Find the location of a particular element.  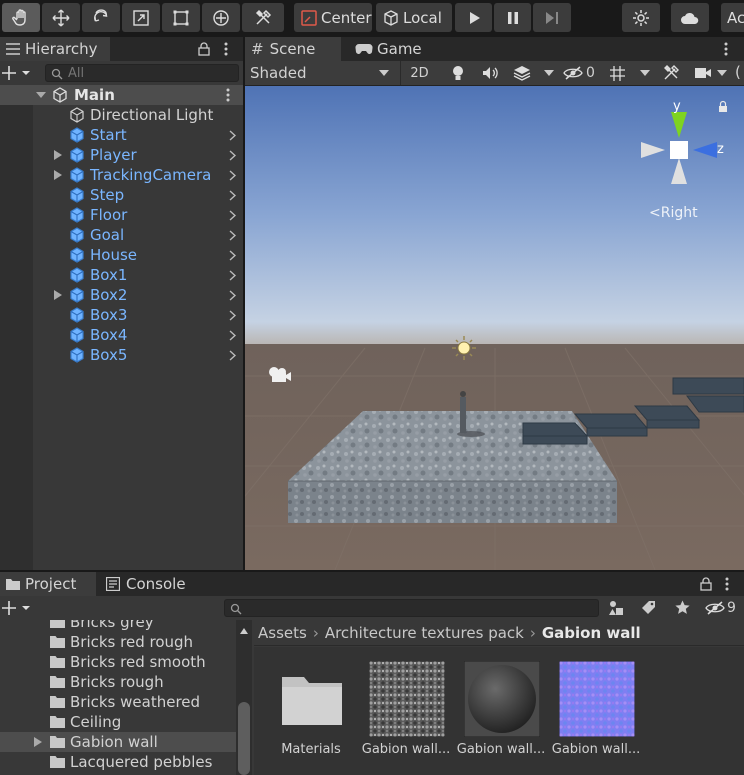

shading-mode-dropdown: Shaded is located at coordinates (320, 73).